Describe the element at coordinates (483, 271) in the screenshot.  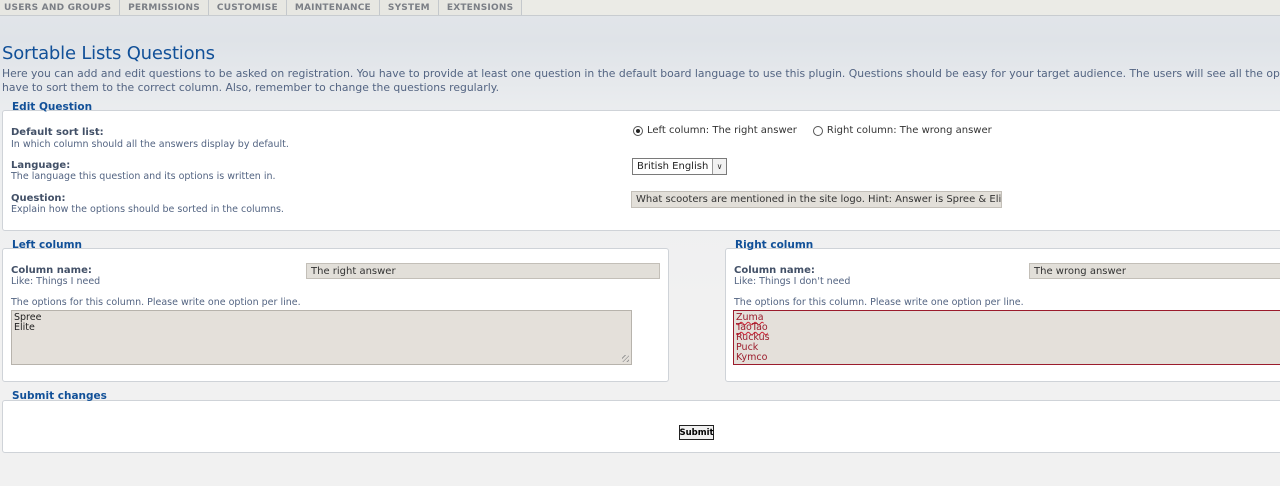
I see `left-column-name-input: The right answer` at that location.